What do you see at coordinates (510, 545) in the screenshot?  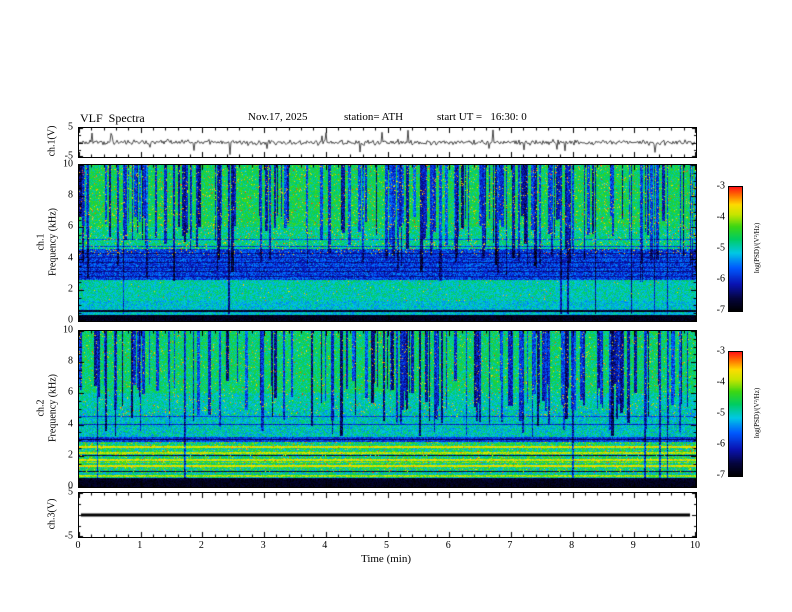 I see `x-tick-label: 7` at bounding box center [510, 545].